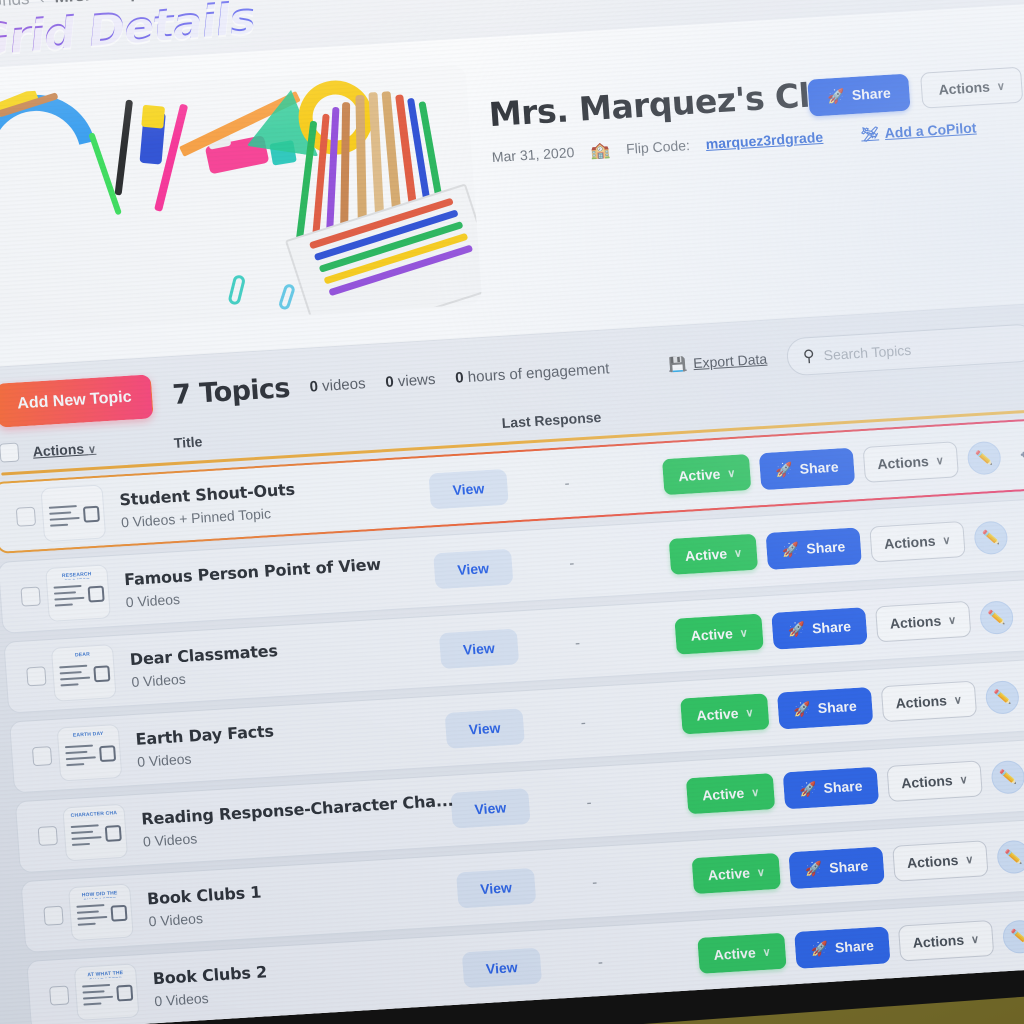 The width and height of the screenshot is (1024, 1024). Describe the element at coordinates (10, 452) in the screenshot. I see `select-all-checkbox` at that location.